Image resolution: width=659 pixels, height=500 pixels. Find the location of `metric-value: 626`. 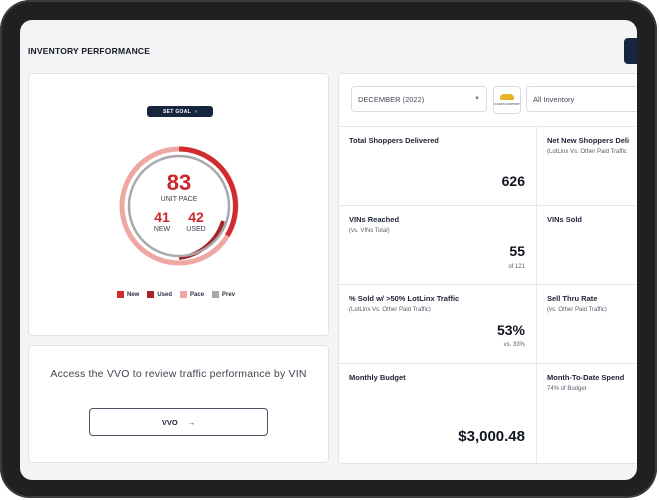

metric-value: 626 is located at coordinates (513, 181).